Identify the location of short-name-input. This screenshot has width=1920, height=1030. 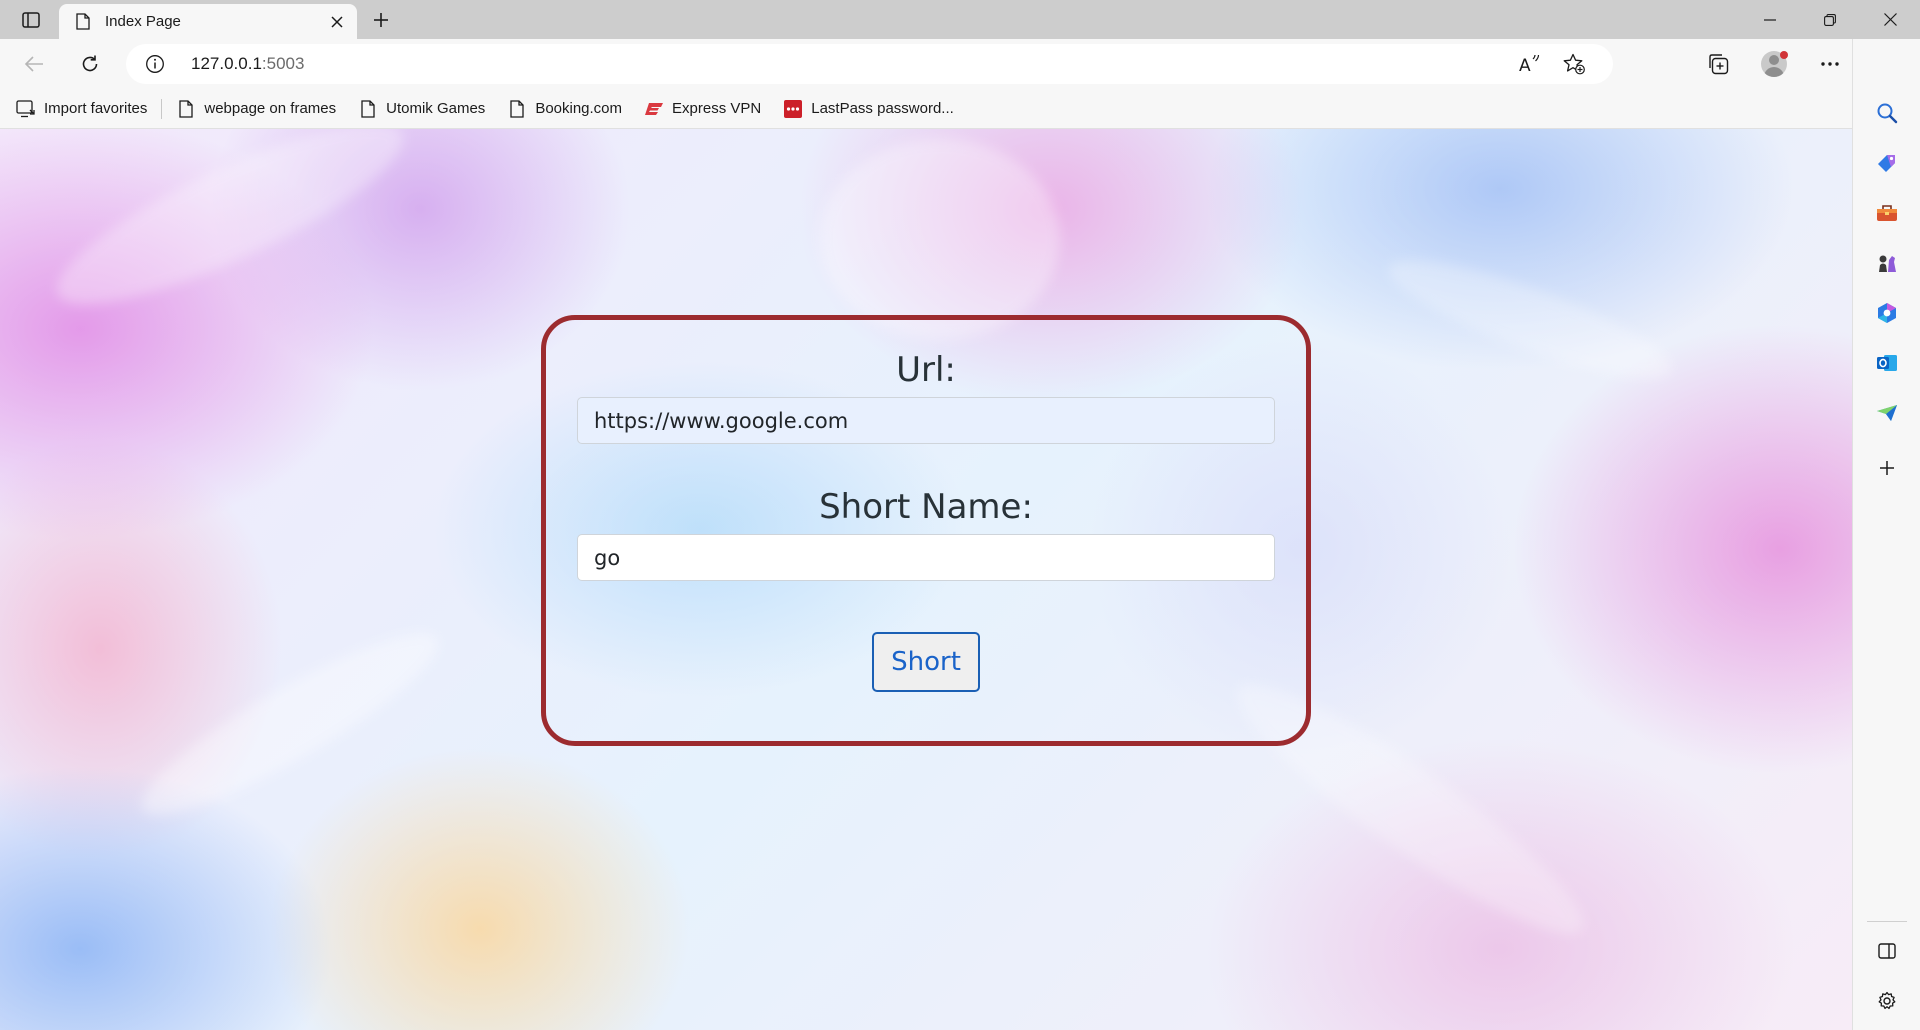
(926, 557).